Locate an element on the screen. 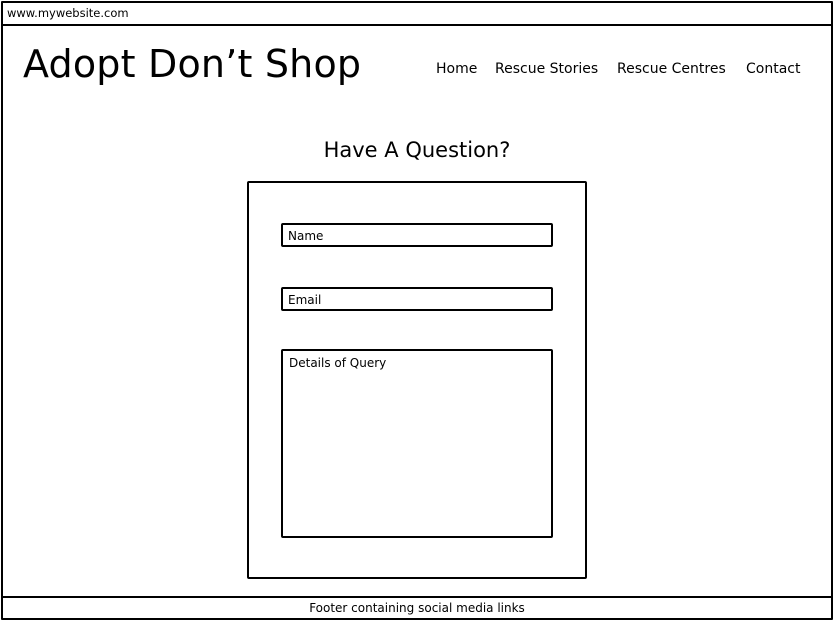 The width and height of the screenshot is (834, 621). email-field: Email is located at coordinates (417, 299).